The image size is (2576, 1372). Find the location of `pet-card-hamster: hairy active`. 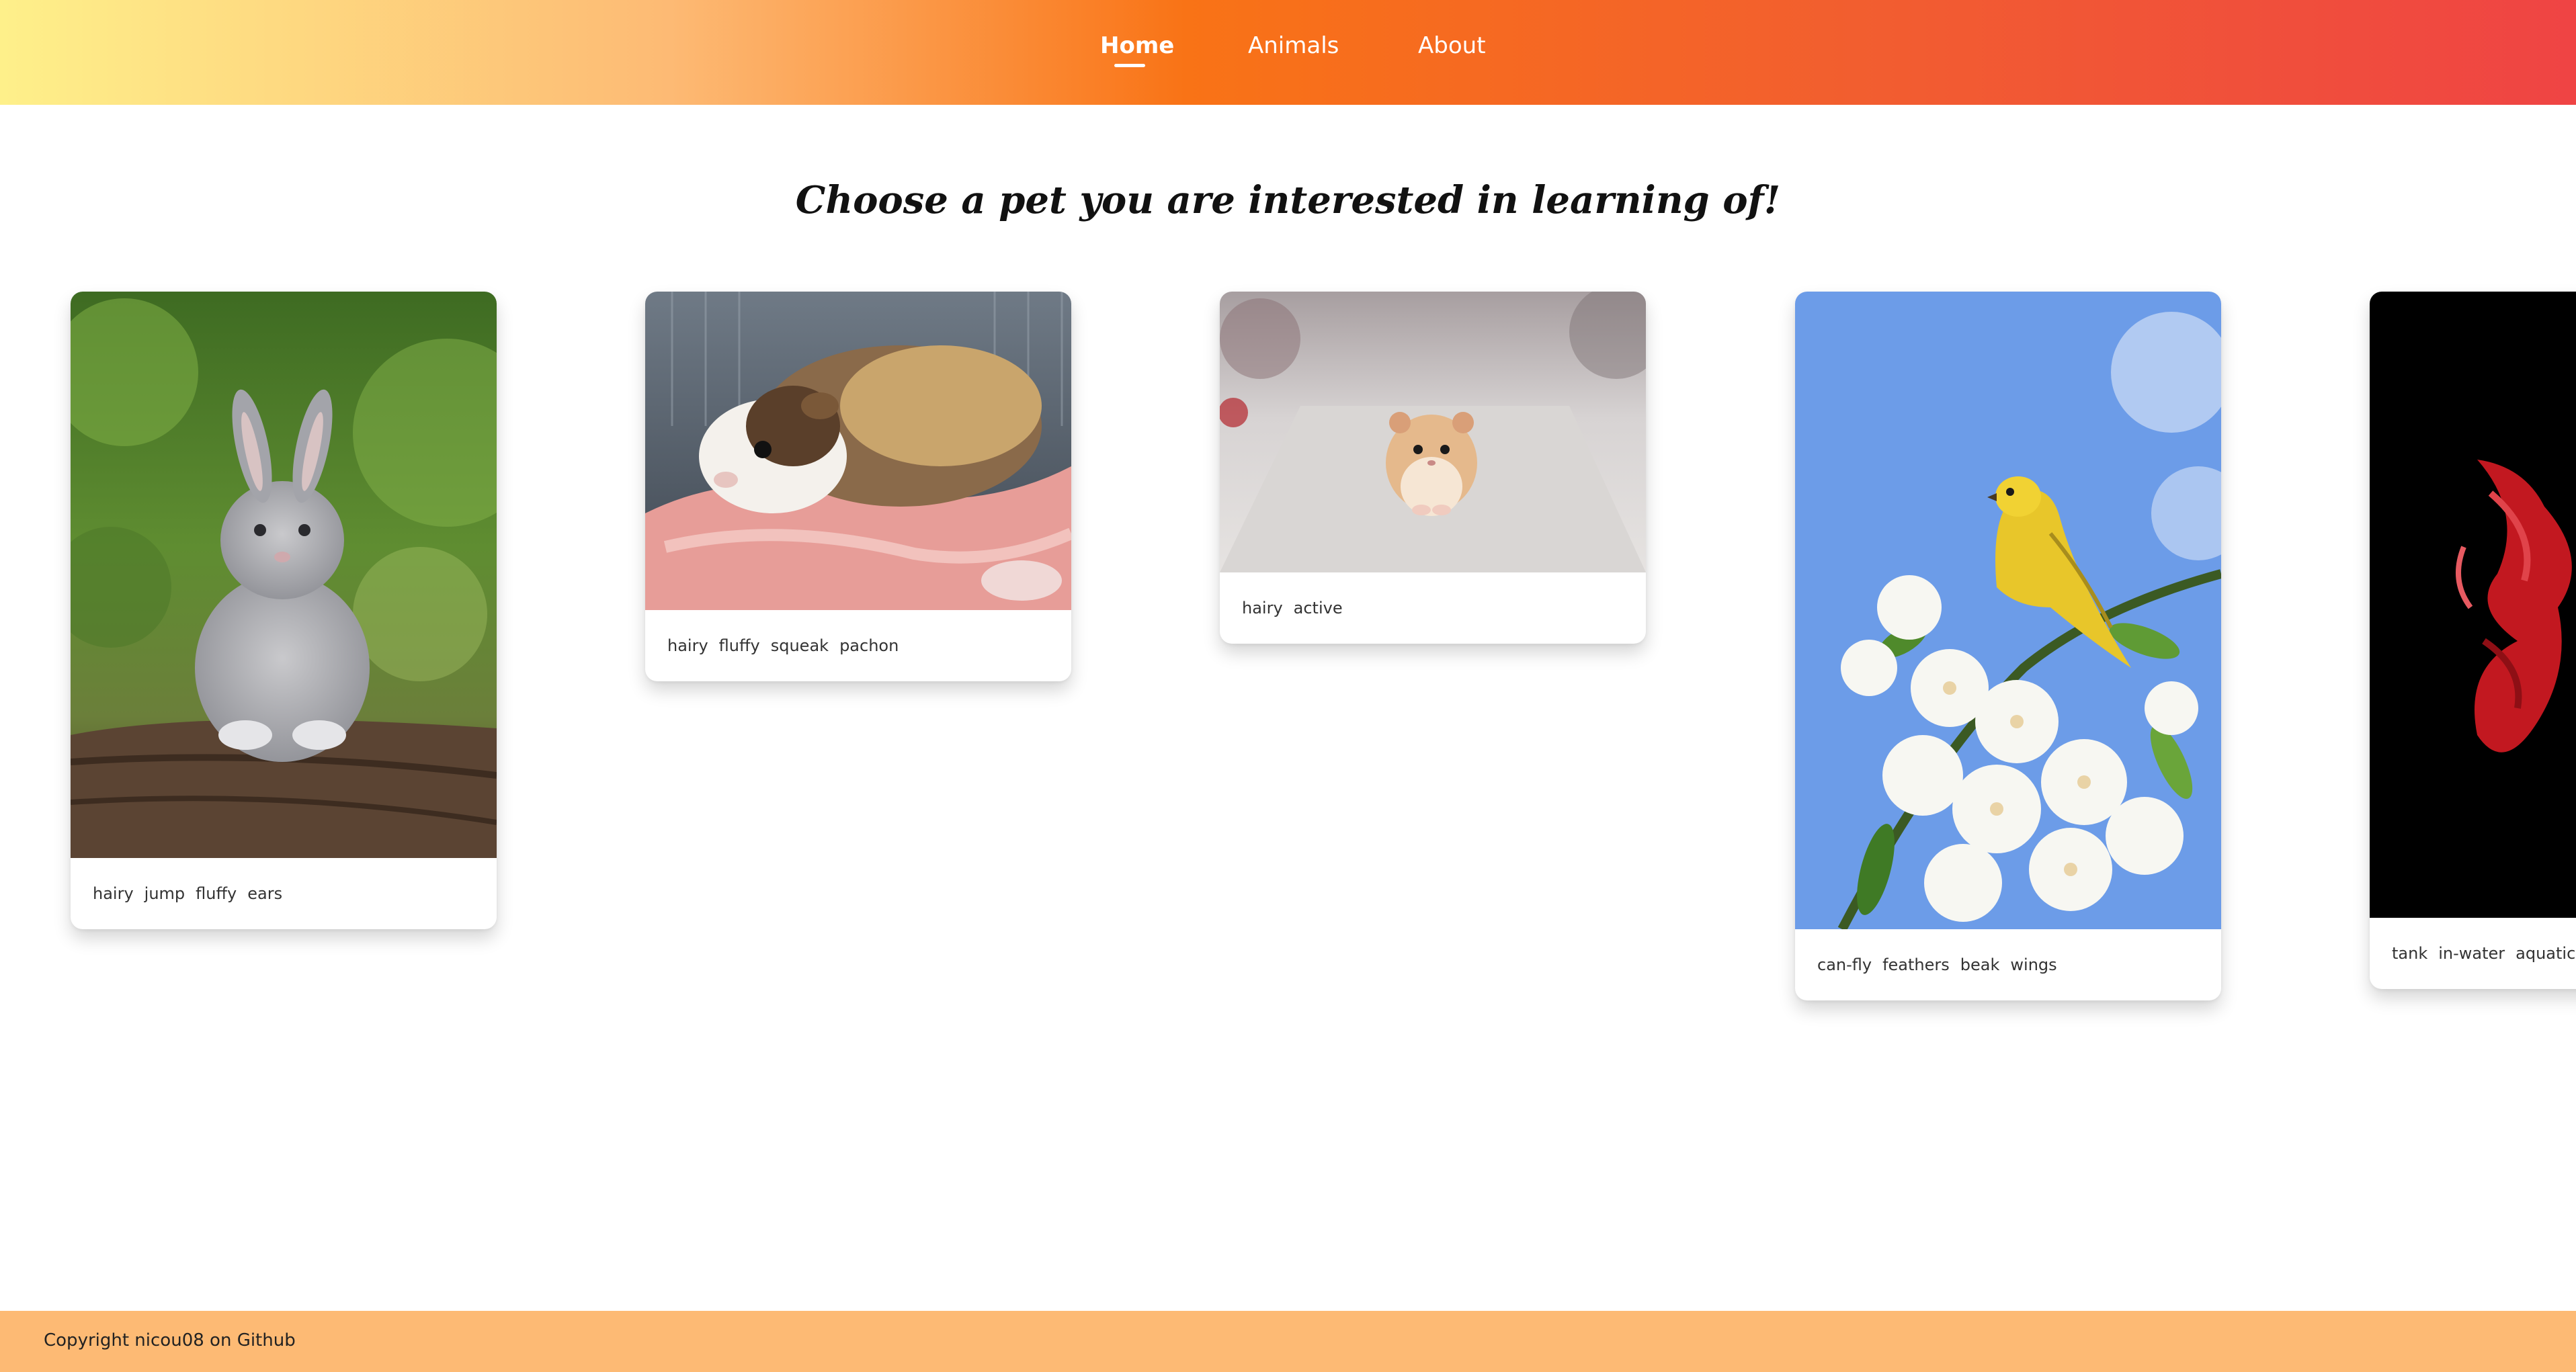

pet-card-hamster: hairy active is located at coordinates (1433, 468).